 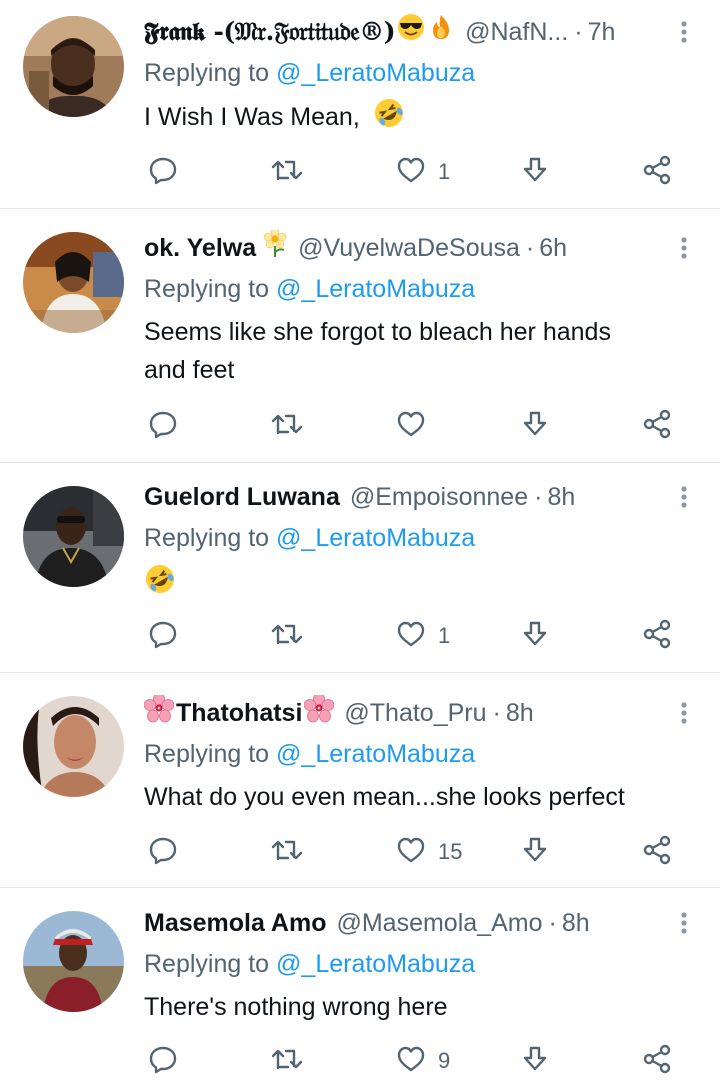 I want to click on author-name: 𝕱𝖗𝖆𝖓𝖐 -(𝔐𝔯.𝔉𝔬𝔯𝔱𝔦𝔱𝔲𝔡𝔢®), so click(x=270, y=32).